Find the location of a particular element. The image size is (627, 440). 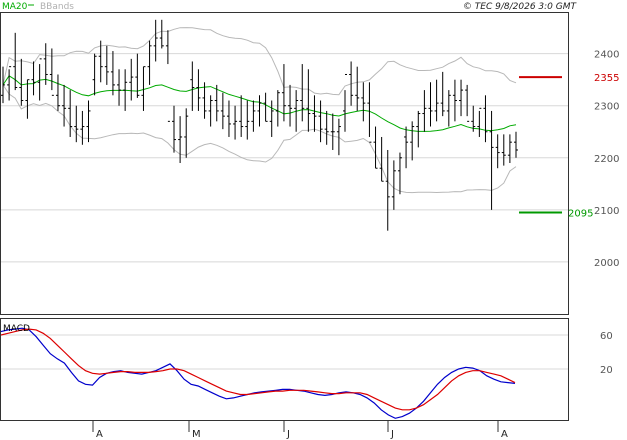

x-tick-label: M is located at coordinates (196, 434).